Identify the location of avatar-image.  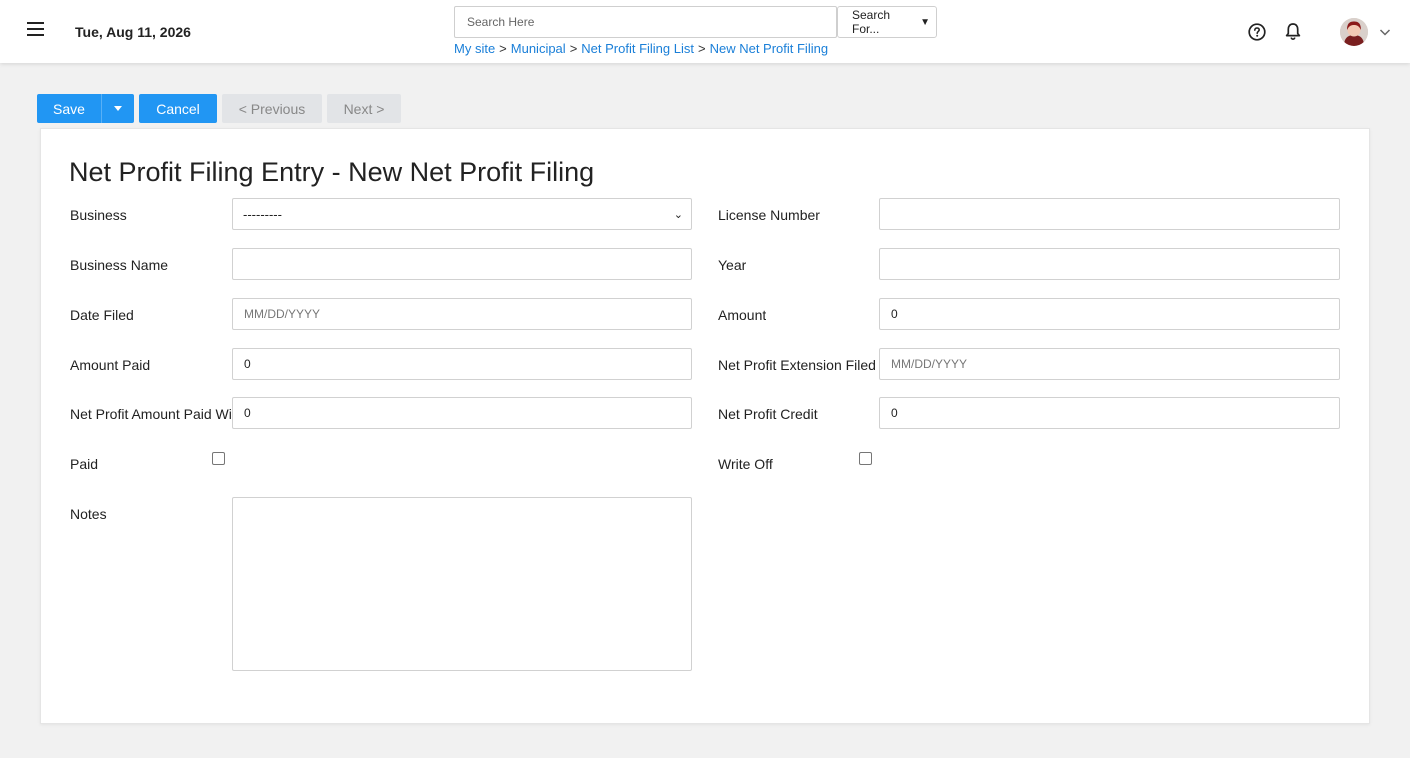
(1354, 32).